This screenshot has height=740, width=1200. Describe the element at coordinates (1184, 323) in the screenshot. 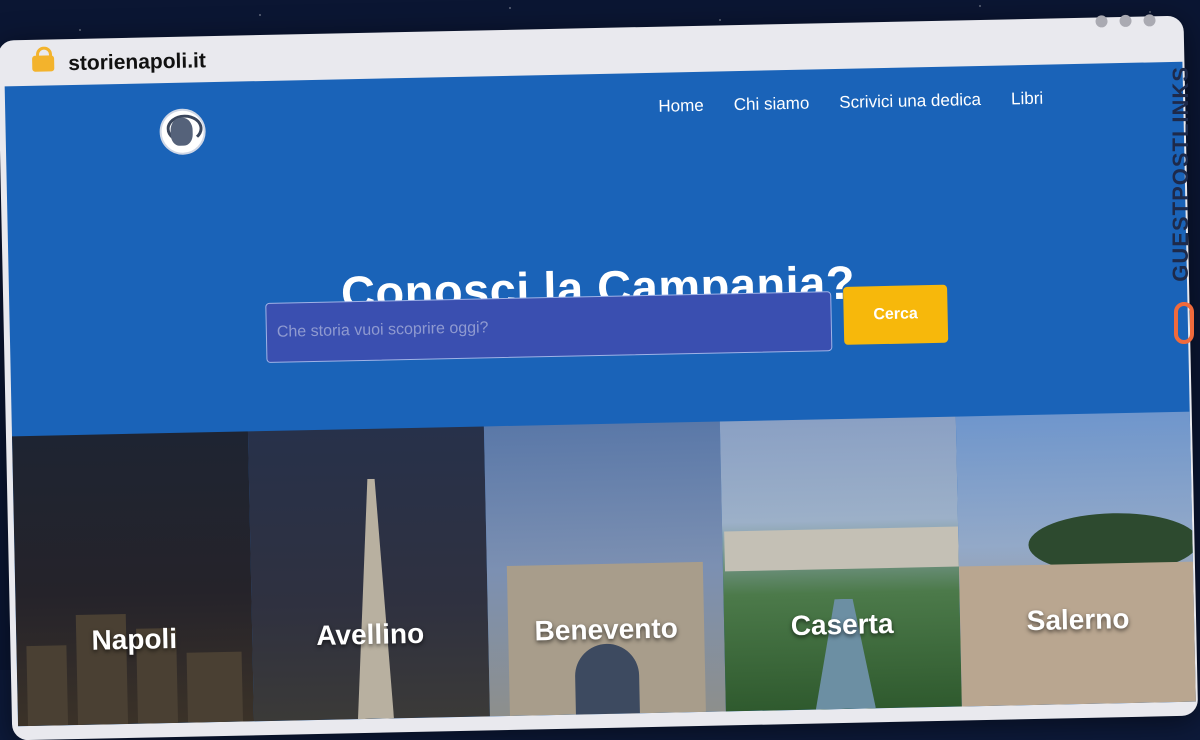

I see `chain-link-icon` at that location.